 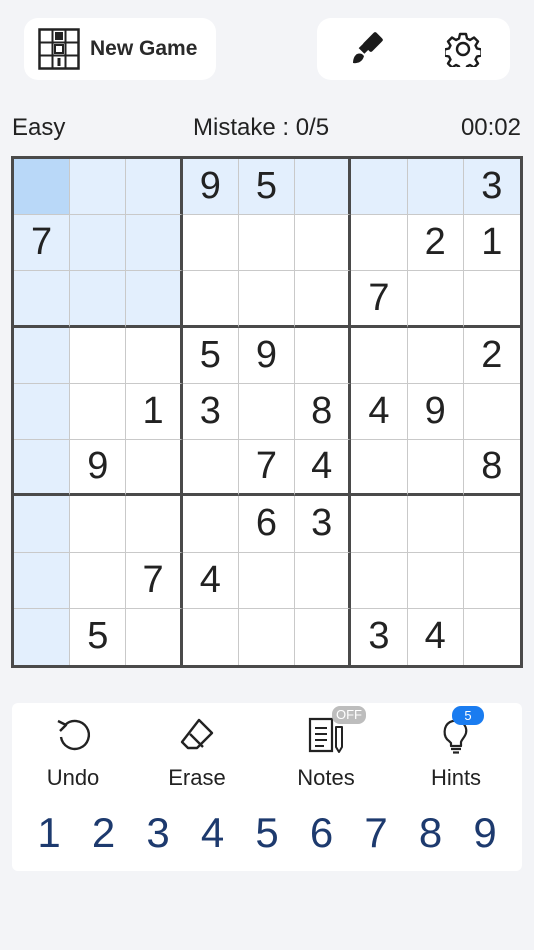 What do you see at coordinates (42, 243) in the screenshot?
I see `board-cell-r2c1: 7` at bounding box center [42, 243].